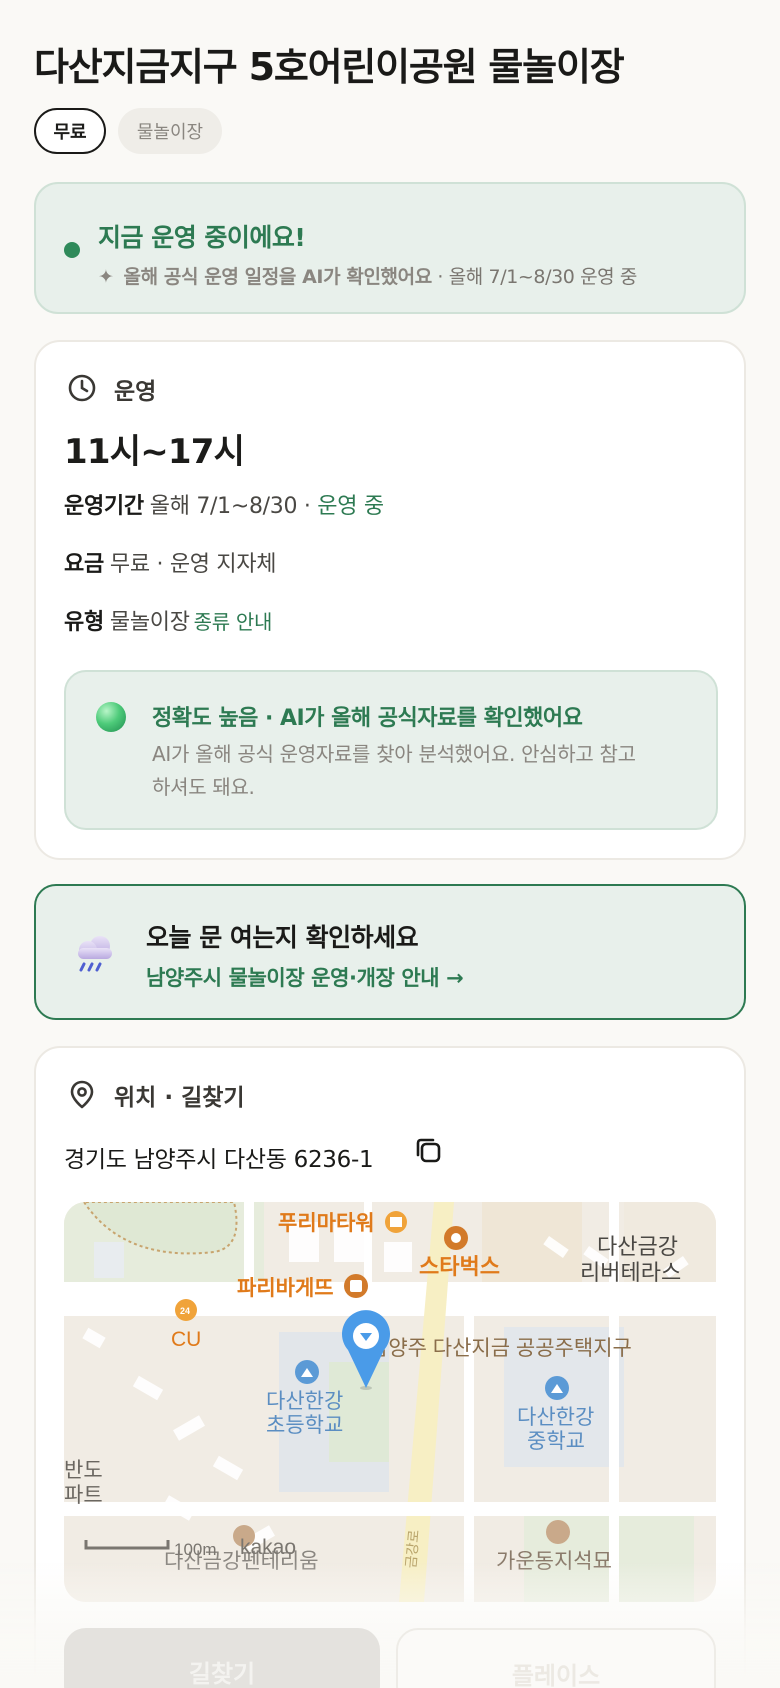 The image size is (780, 1688). I want to click on type-value: 물놀이장, so click(149, 622).